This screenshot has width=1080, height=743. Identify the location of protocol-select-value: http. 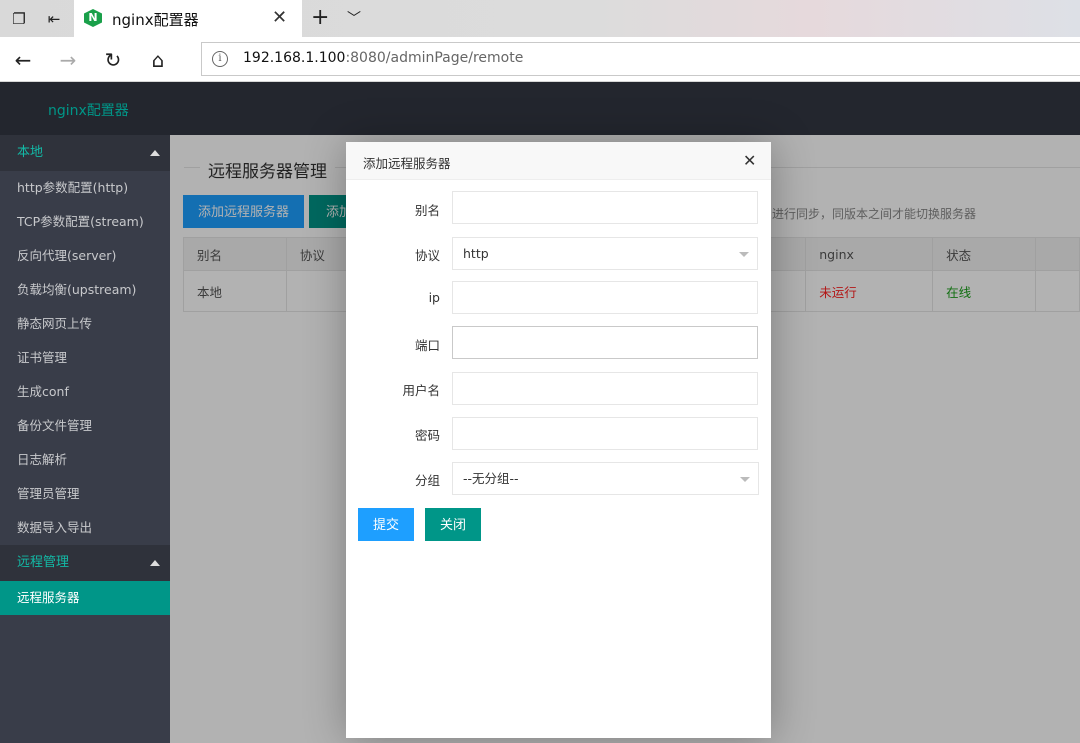
(476, 253).